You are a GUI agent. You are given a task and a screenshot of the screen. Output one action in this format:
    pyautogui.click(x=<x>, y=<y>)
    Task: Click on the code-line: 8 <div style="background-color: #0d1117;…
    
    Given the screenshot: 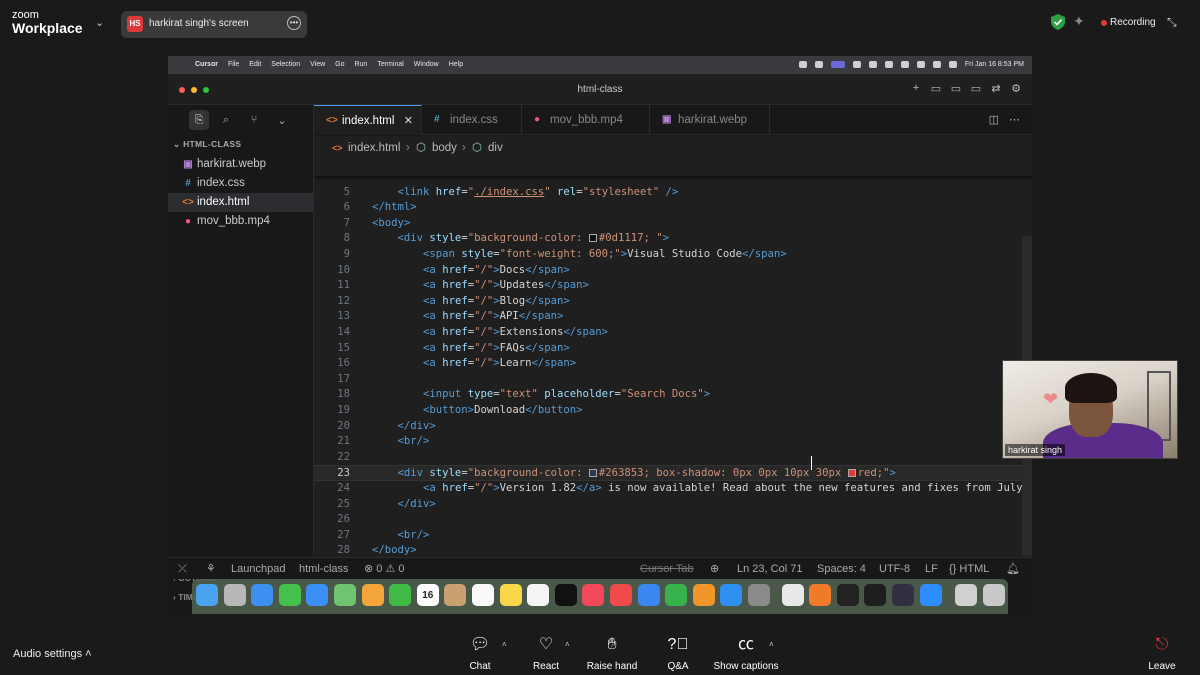 What is the action you would take?
    pyautogui.click(x=673, y=239)
    